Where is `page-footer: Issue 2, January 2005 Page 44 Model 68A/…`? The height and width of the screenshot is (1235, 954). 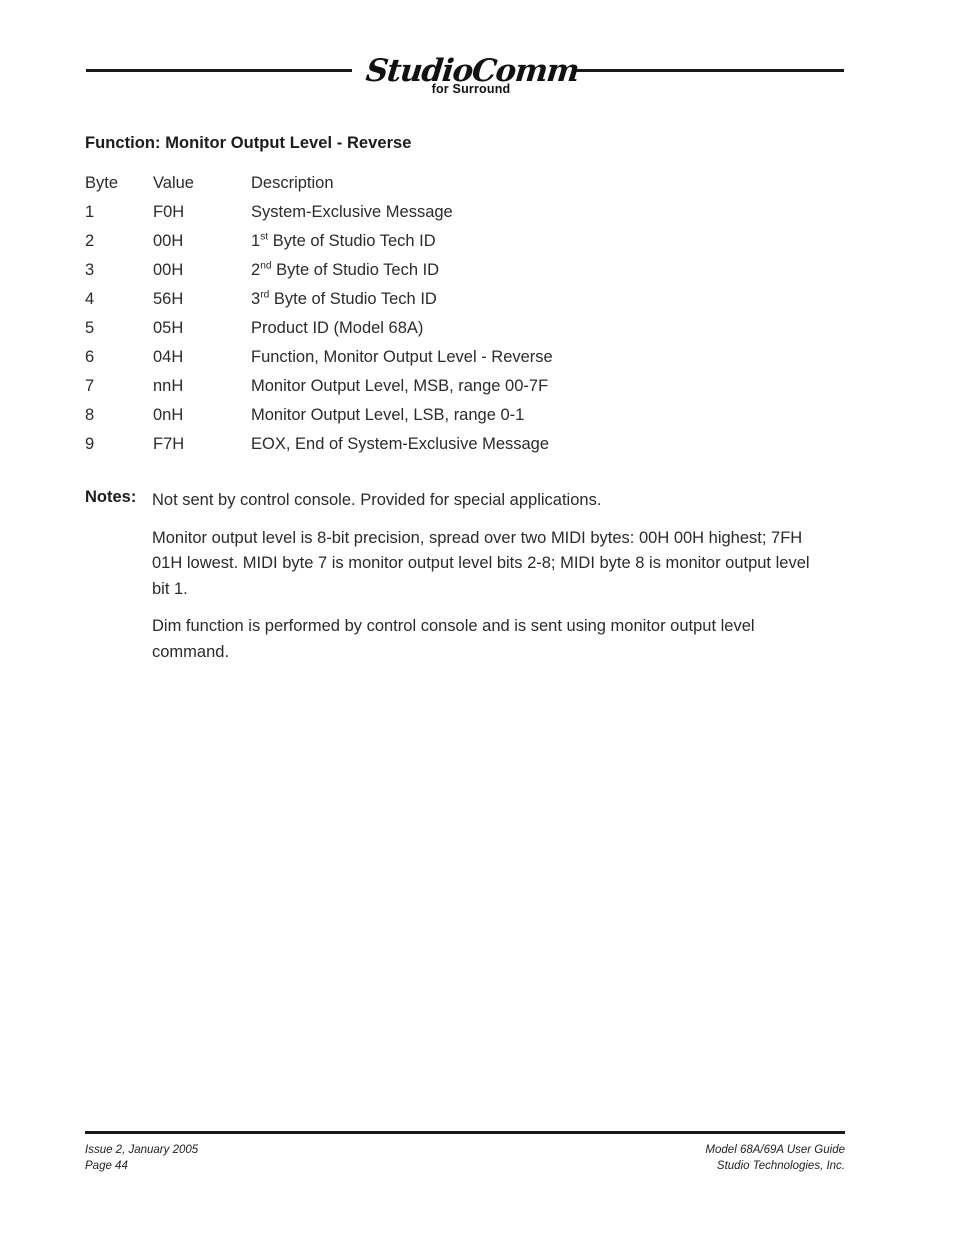
page-footer: Issue 2, January 2005 Page 44 Model 68A/… is located at coordinates (465, 1152).